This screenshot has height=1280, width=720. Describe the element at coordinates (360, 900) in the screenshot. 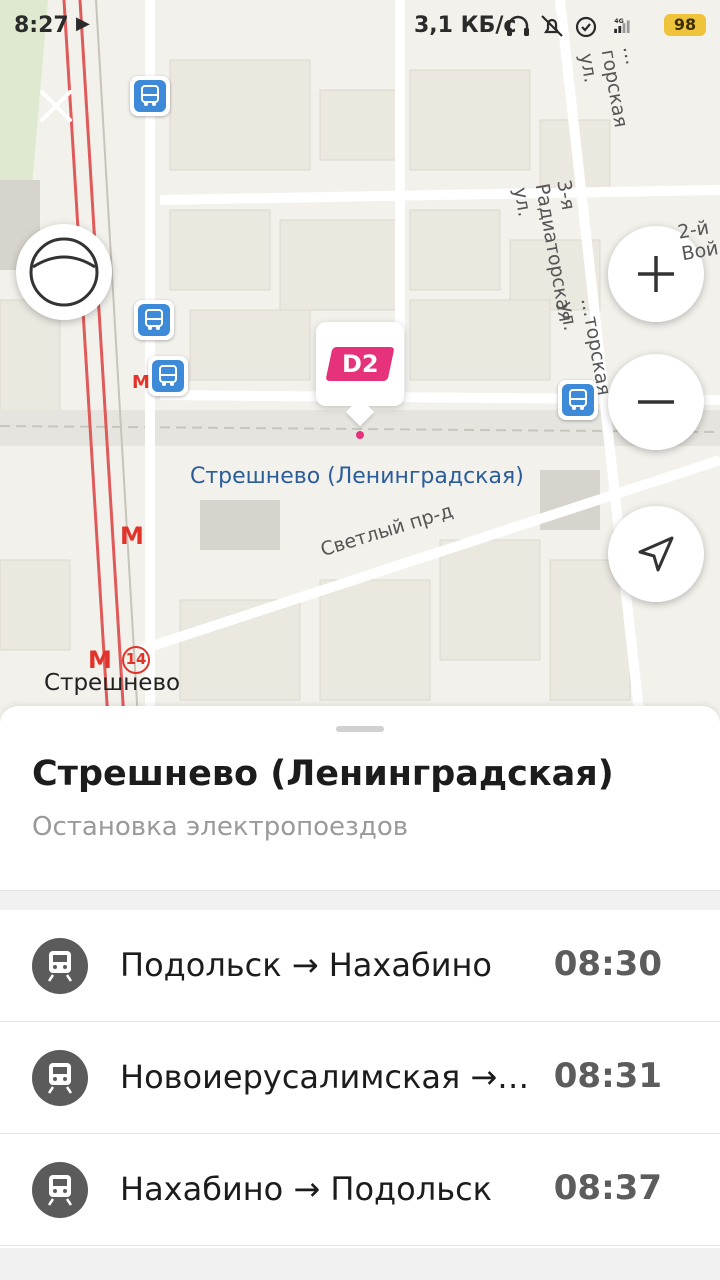

I see `divider` at that location.